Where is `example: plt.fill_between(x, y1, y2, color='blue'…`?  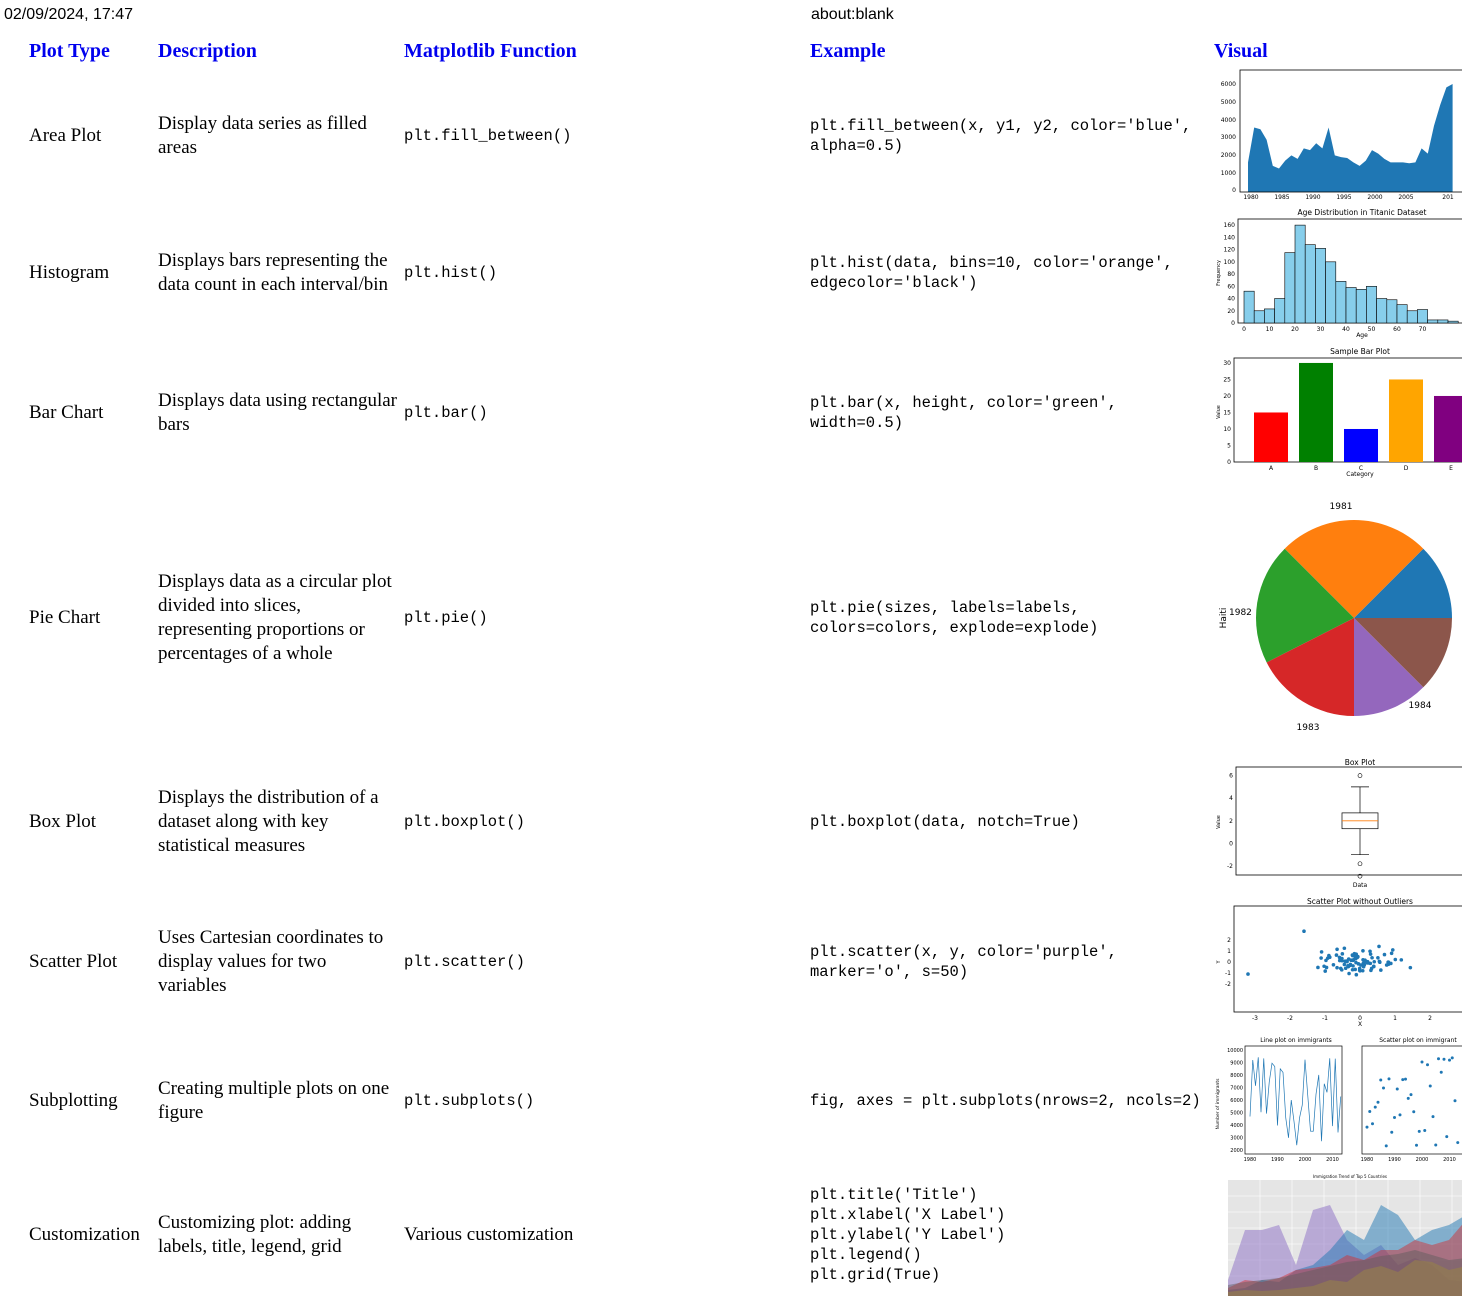 example: plt.fill_between(x, y1, y2, color='blue'… is located at coordinates (1005, 135).